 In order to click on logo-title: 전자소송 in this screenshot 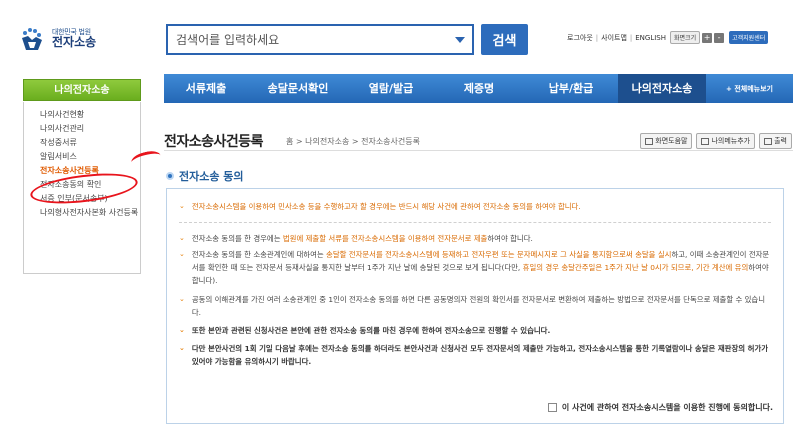, I will do `click(74, 42)`.